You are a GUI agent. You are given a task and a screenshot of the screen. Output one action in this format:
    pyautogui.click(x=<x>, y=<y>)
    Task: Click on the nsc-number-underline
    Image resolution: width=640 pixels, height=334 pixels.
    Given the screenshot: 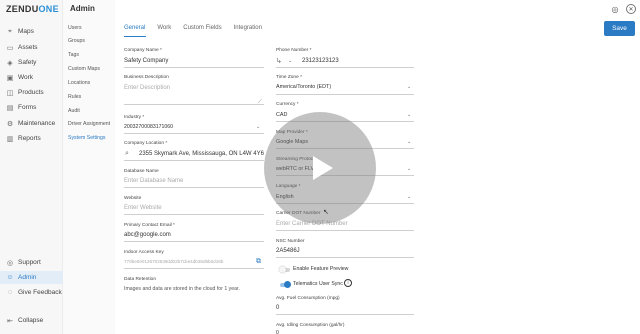 What is the action you would take?
    pyautogui.click(x=345, y=257)
    